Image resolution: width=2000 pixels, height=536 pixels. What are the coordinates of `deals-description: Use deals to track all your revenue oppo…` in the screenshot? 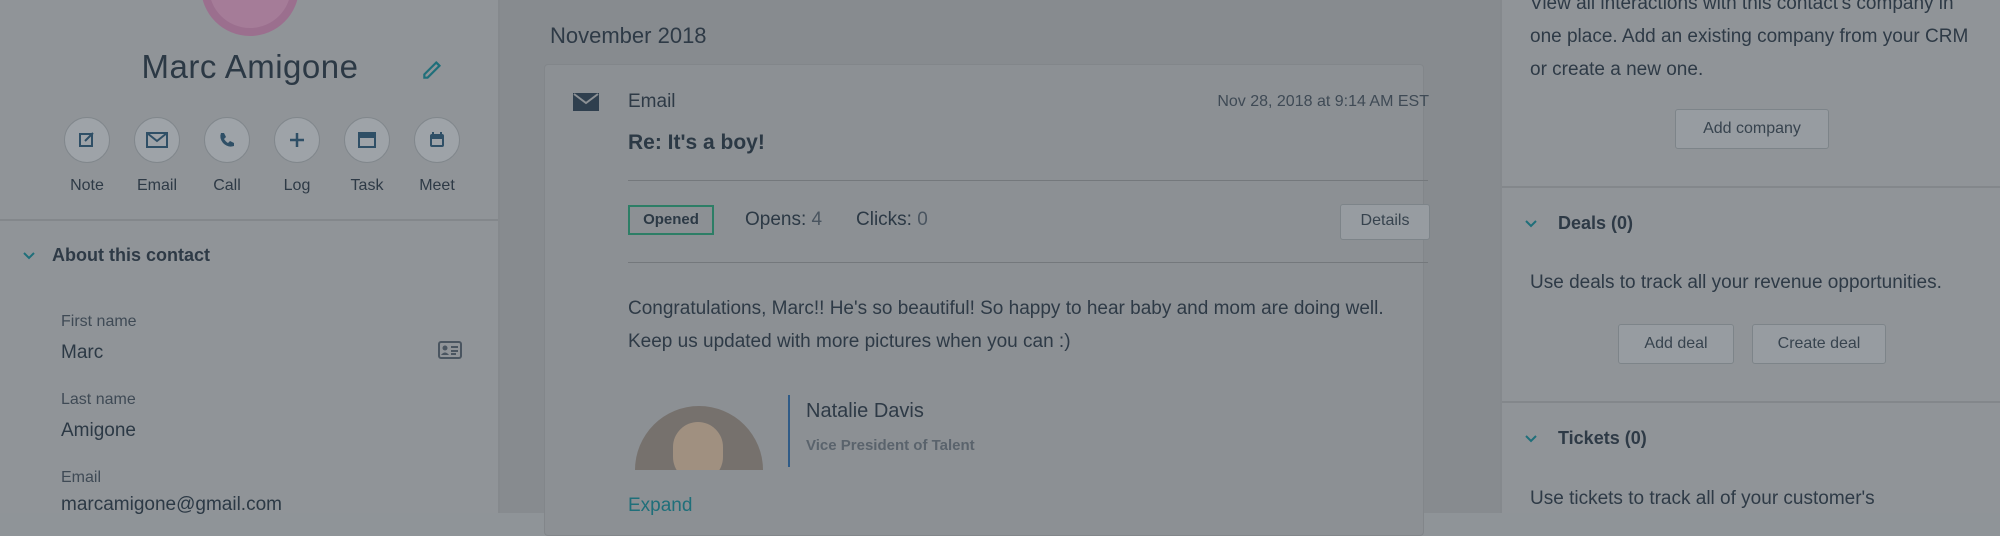 It's located at (1736, 282).